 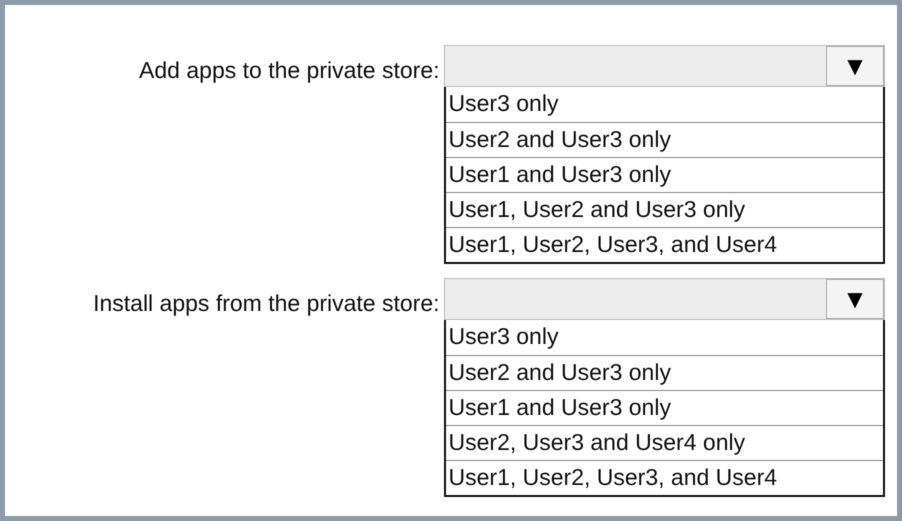 I want to click on question-label: Install apps from the private store:, so click(x=266, y=303).